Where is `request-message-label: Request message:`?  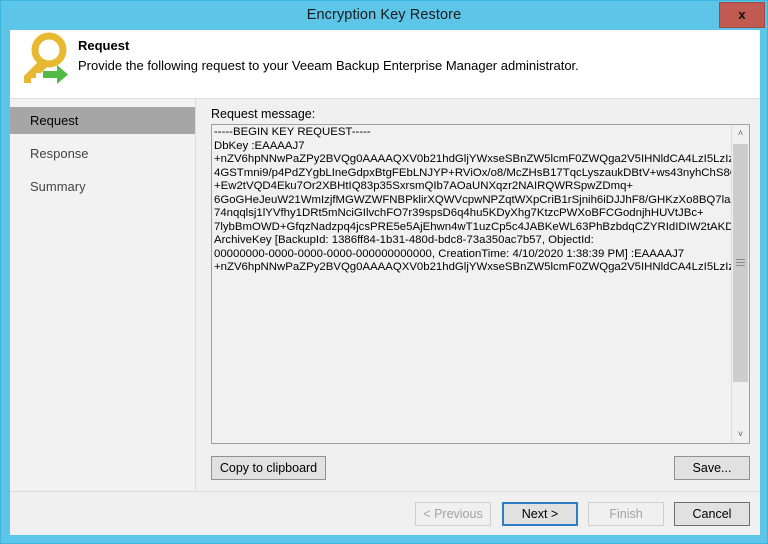
request-message-label: Request message: is located at coordinates (263, 114).